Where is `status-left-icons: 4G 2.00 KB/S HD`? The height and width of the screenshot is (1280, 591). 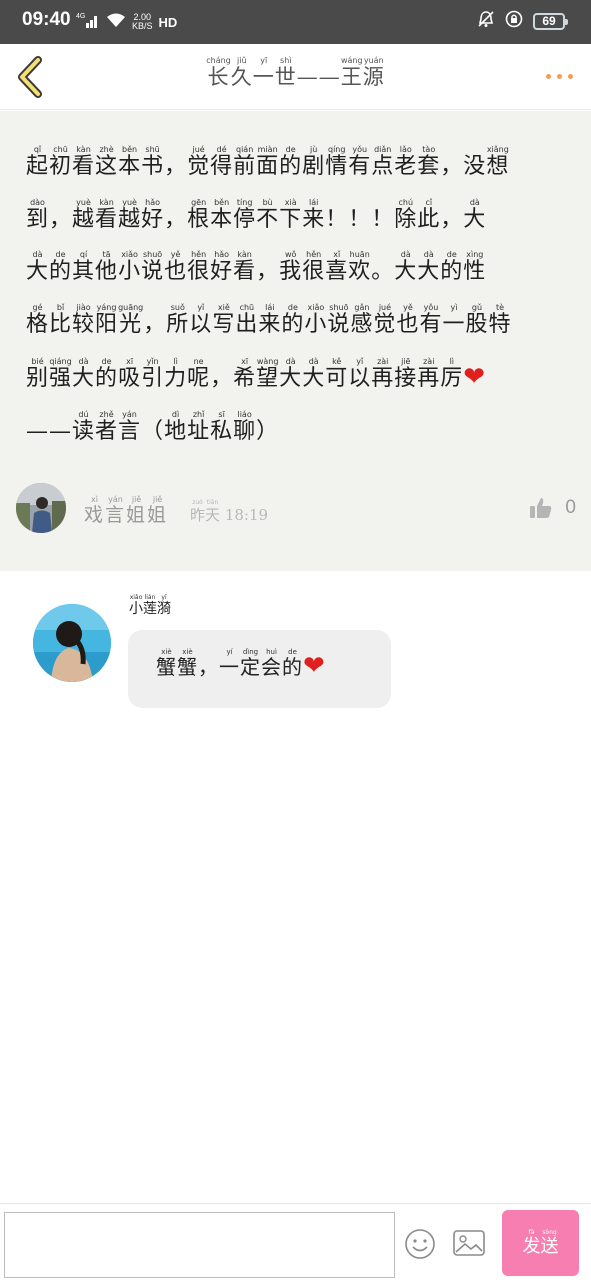 status-left-icons: 4G 2.00 KB/S HD is located at coordinates (126, 22).